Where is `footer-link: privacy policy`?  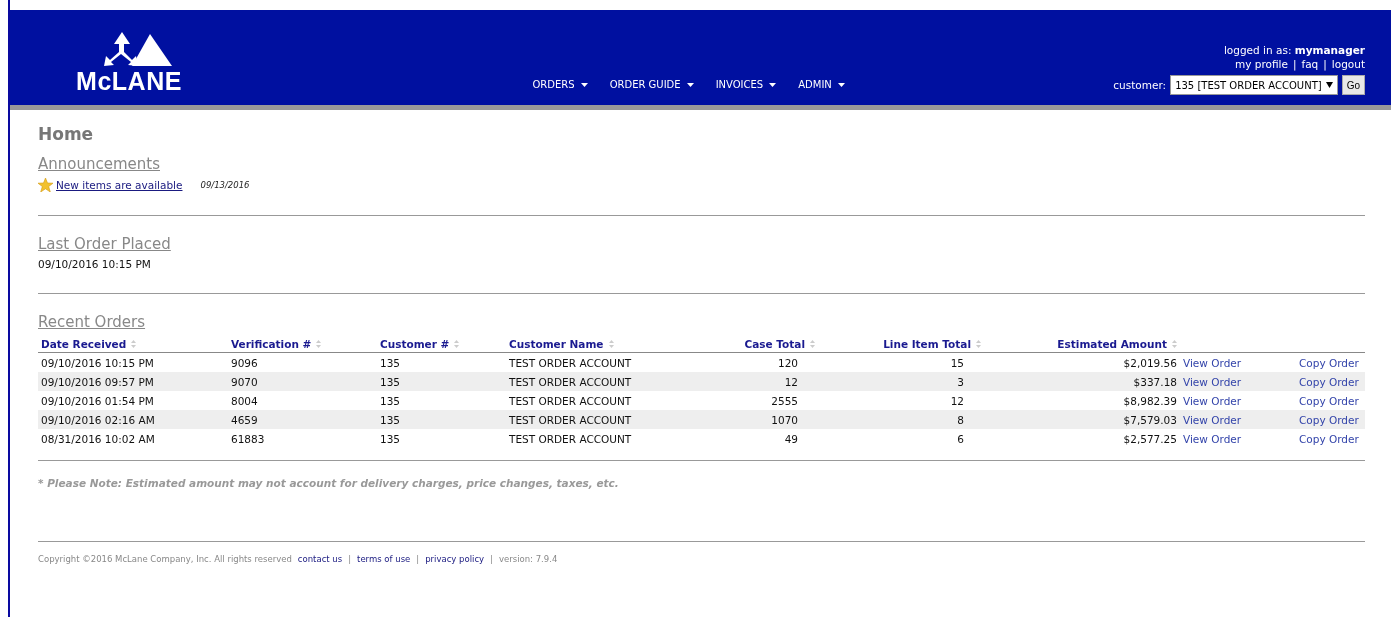
footer-link: privacy policy is located at coordinates (455, 559).